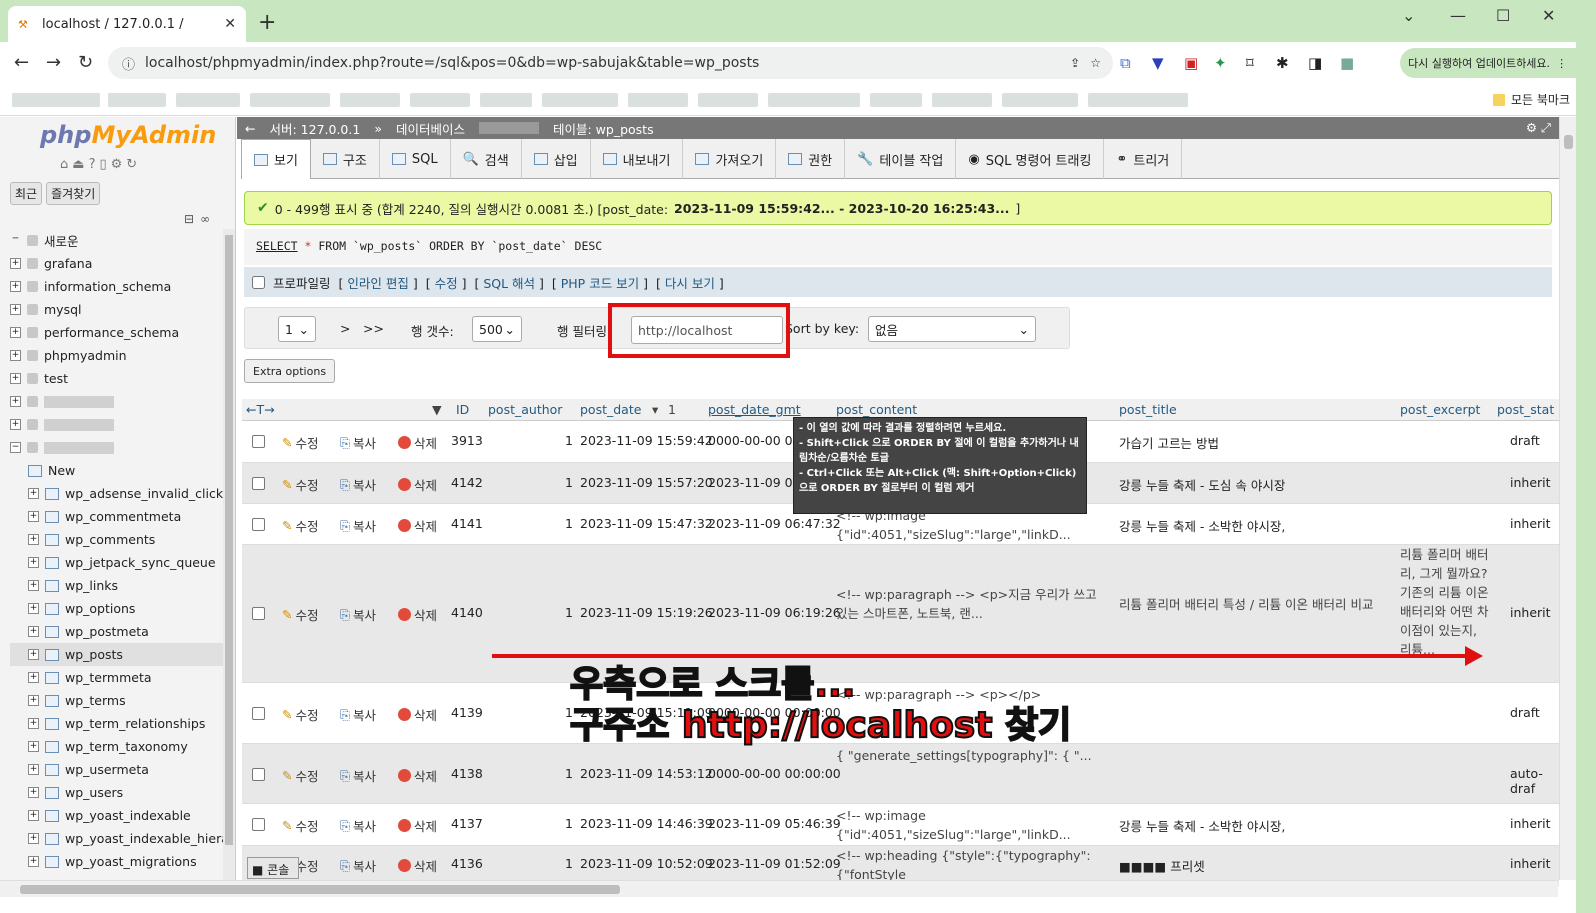 Image resolution: width=1596 pixels, height=913 pixels. What do you see at coordinates (230, 24) in the screenshot?
I see `tab-close-icon: ✕` at bounding box center [230, 24].